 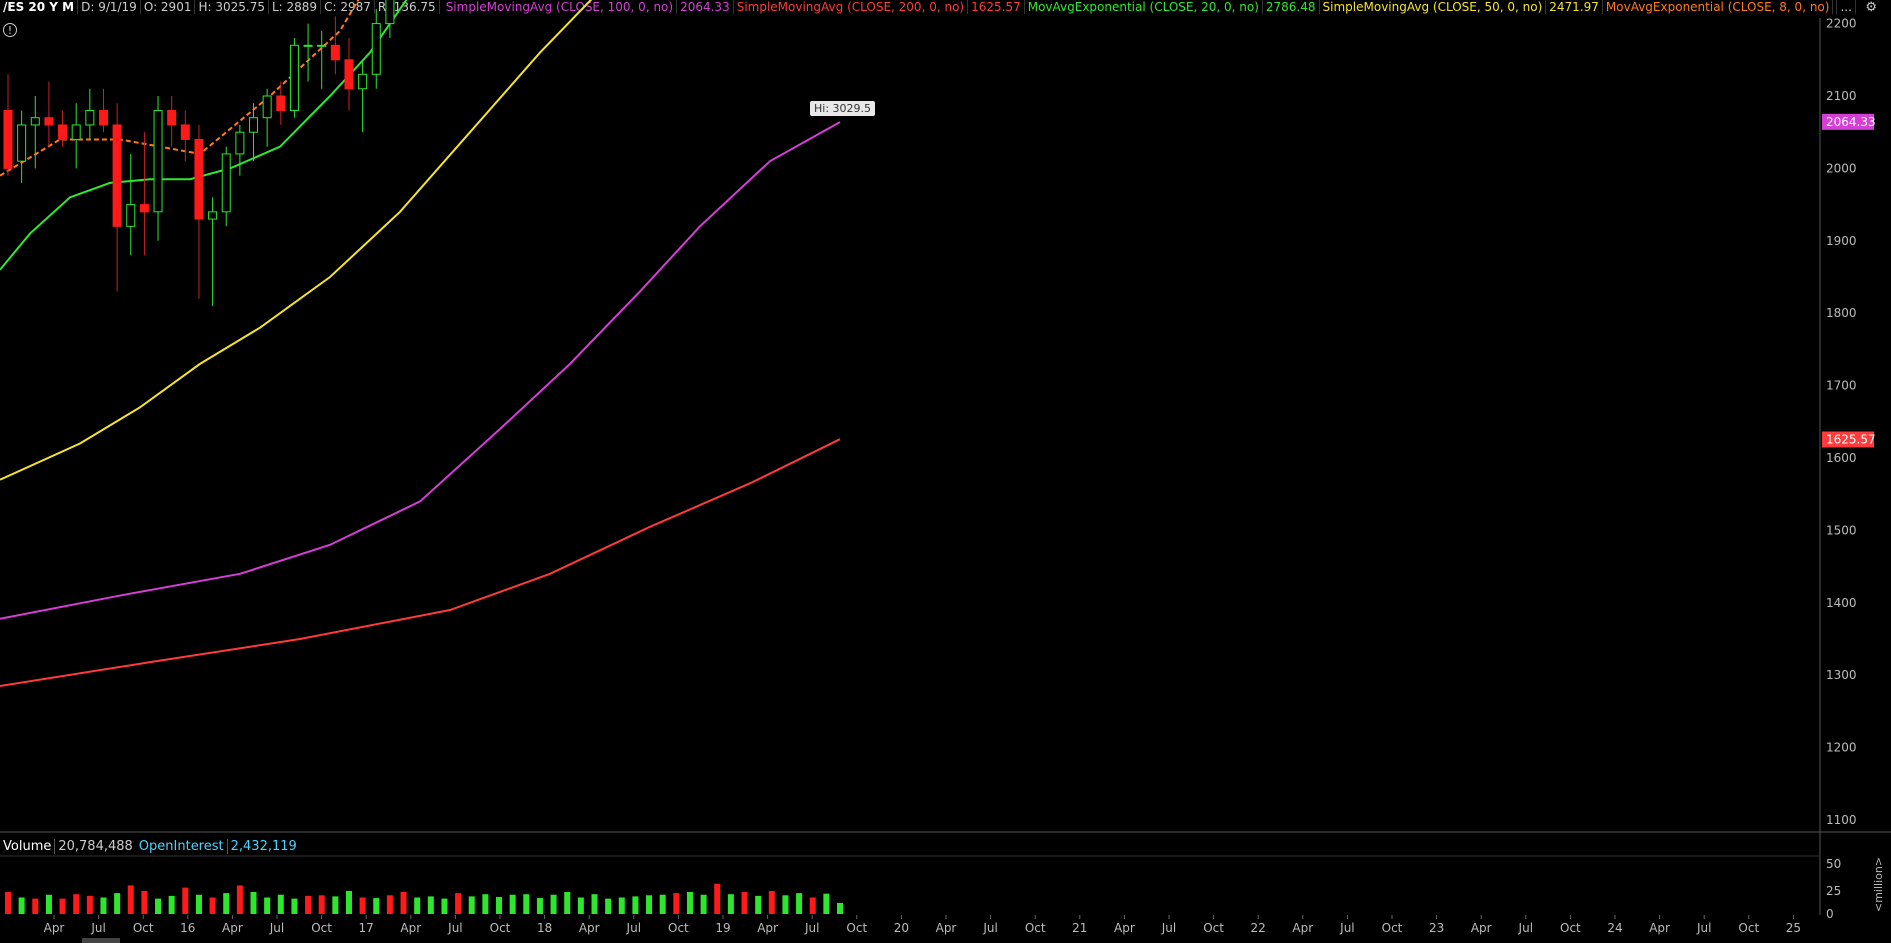 What do you see at coordinates (1841, 386) in the screenshot?
I see `y-tick-label: 1700` at bounding box center [1841, 386].